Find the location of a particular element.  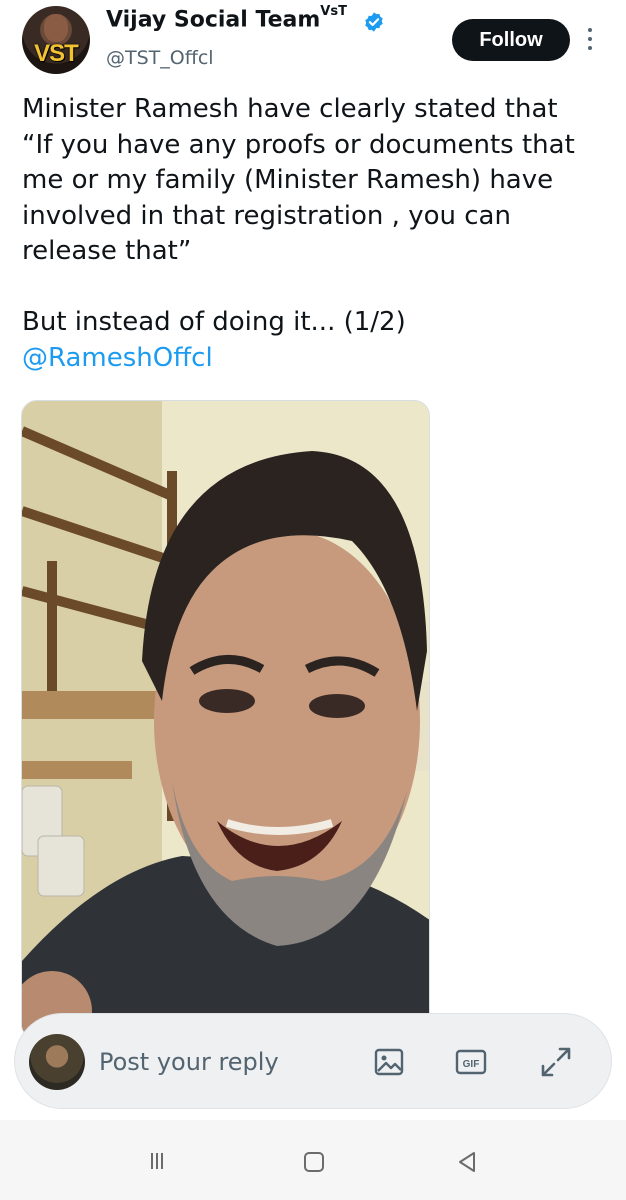

author-avatar: VST is located at coordinates (56, 40).